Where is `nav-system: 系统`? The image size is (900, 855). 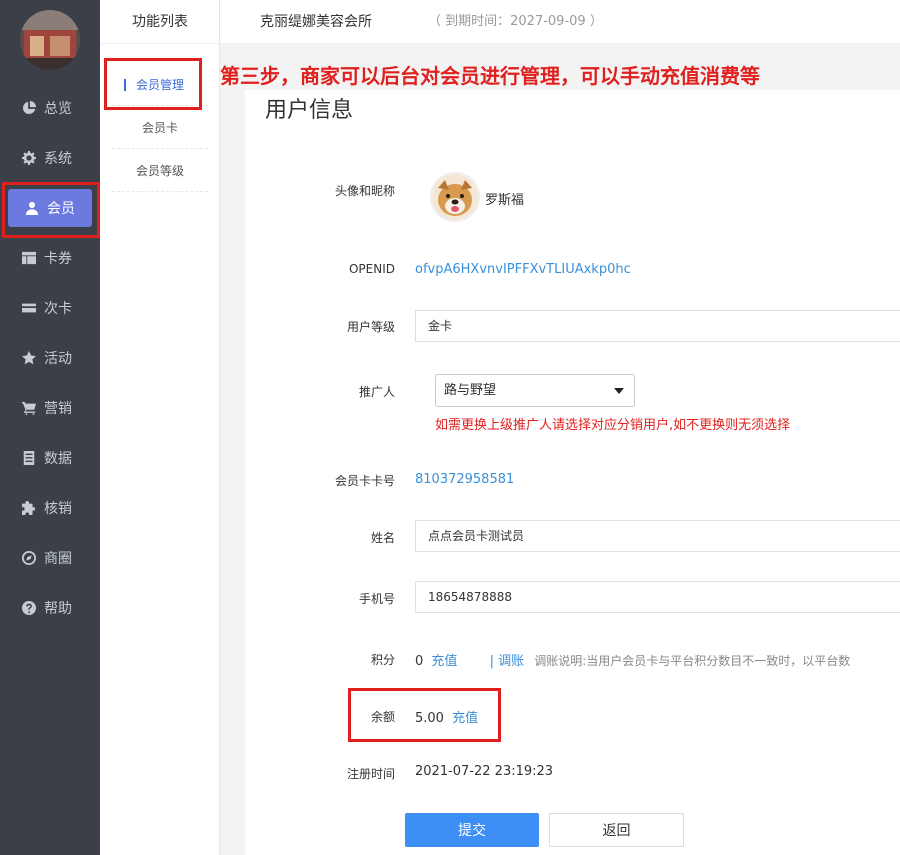 nav-system: 系统 is located at coordinates (50, 158).